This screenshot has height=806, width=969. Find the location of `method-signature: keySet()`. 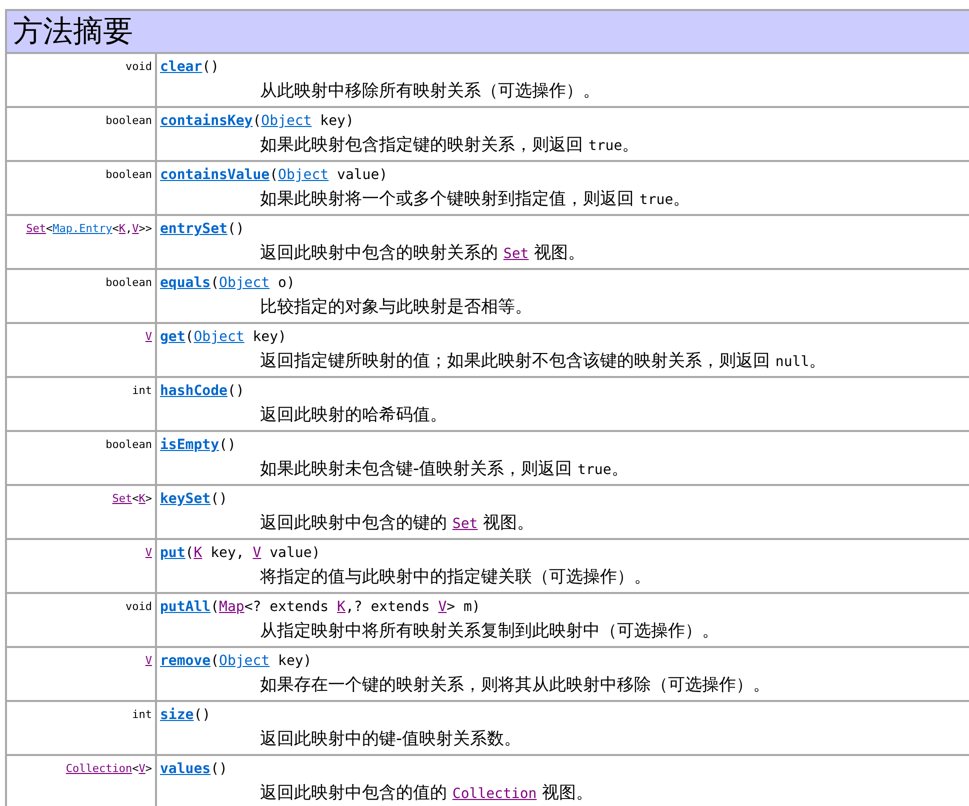

method-signature: keySet() is located at coordinates (194, 499).